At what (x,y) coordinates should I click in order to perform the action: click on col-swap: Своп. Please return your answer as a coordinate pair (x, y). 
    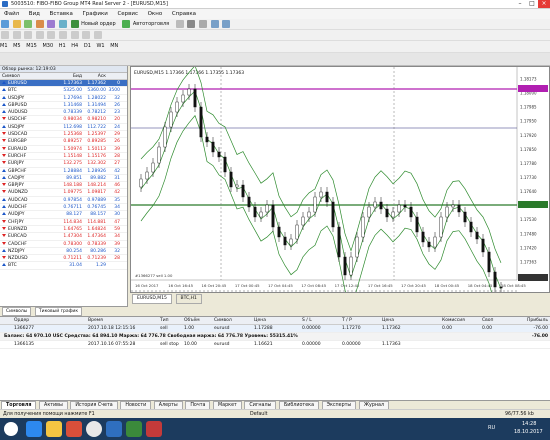
    Looking at the image, I should click on (502, 320).